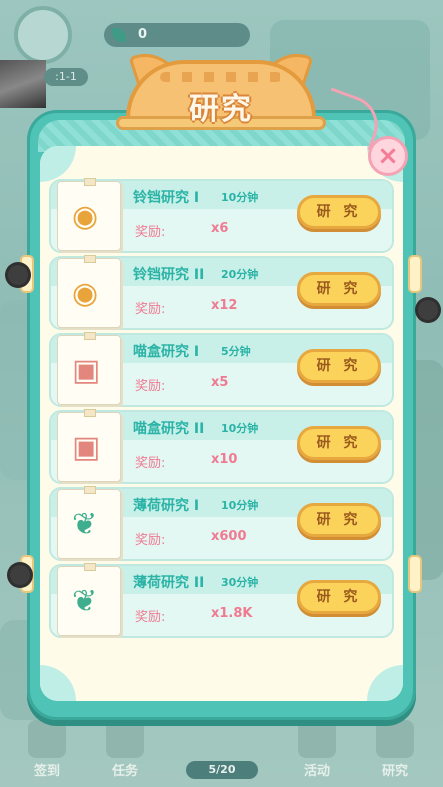 Image resolution: width=443 pixels, height=787 pixels. Describe the element at coordinates (221, 523) in the screenshot. I see `research-row: ❦ 薄荷研究 I 10分钟 奖励: x600 研 究` at that location.